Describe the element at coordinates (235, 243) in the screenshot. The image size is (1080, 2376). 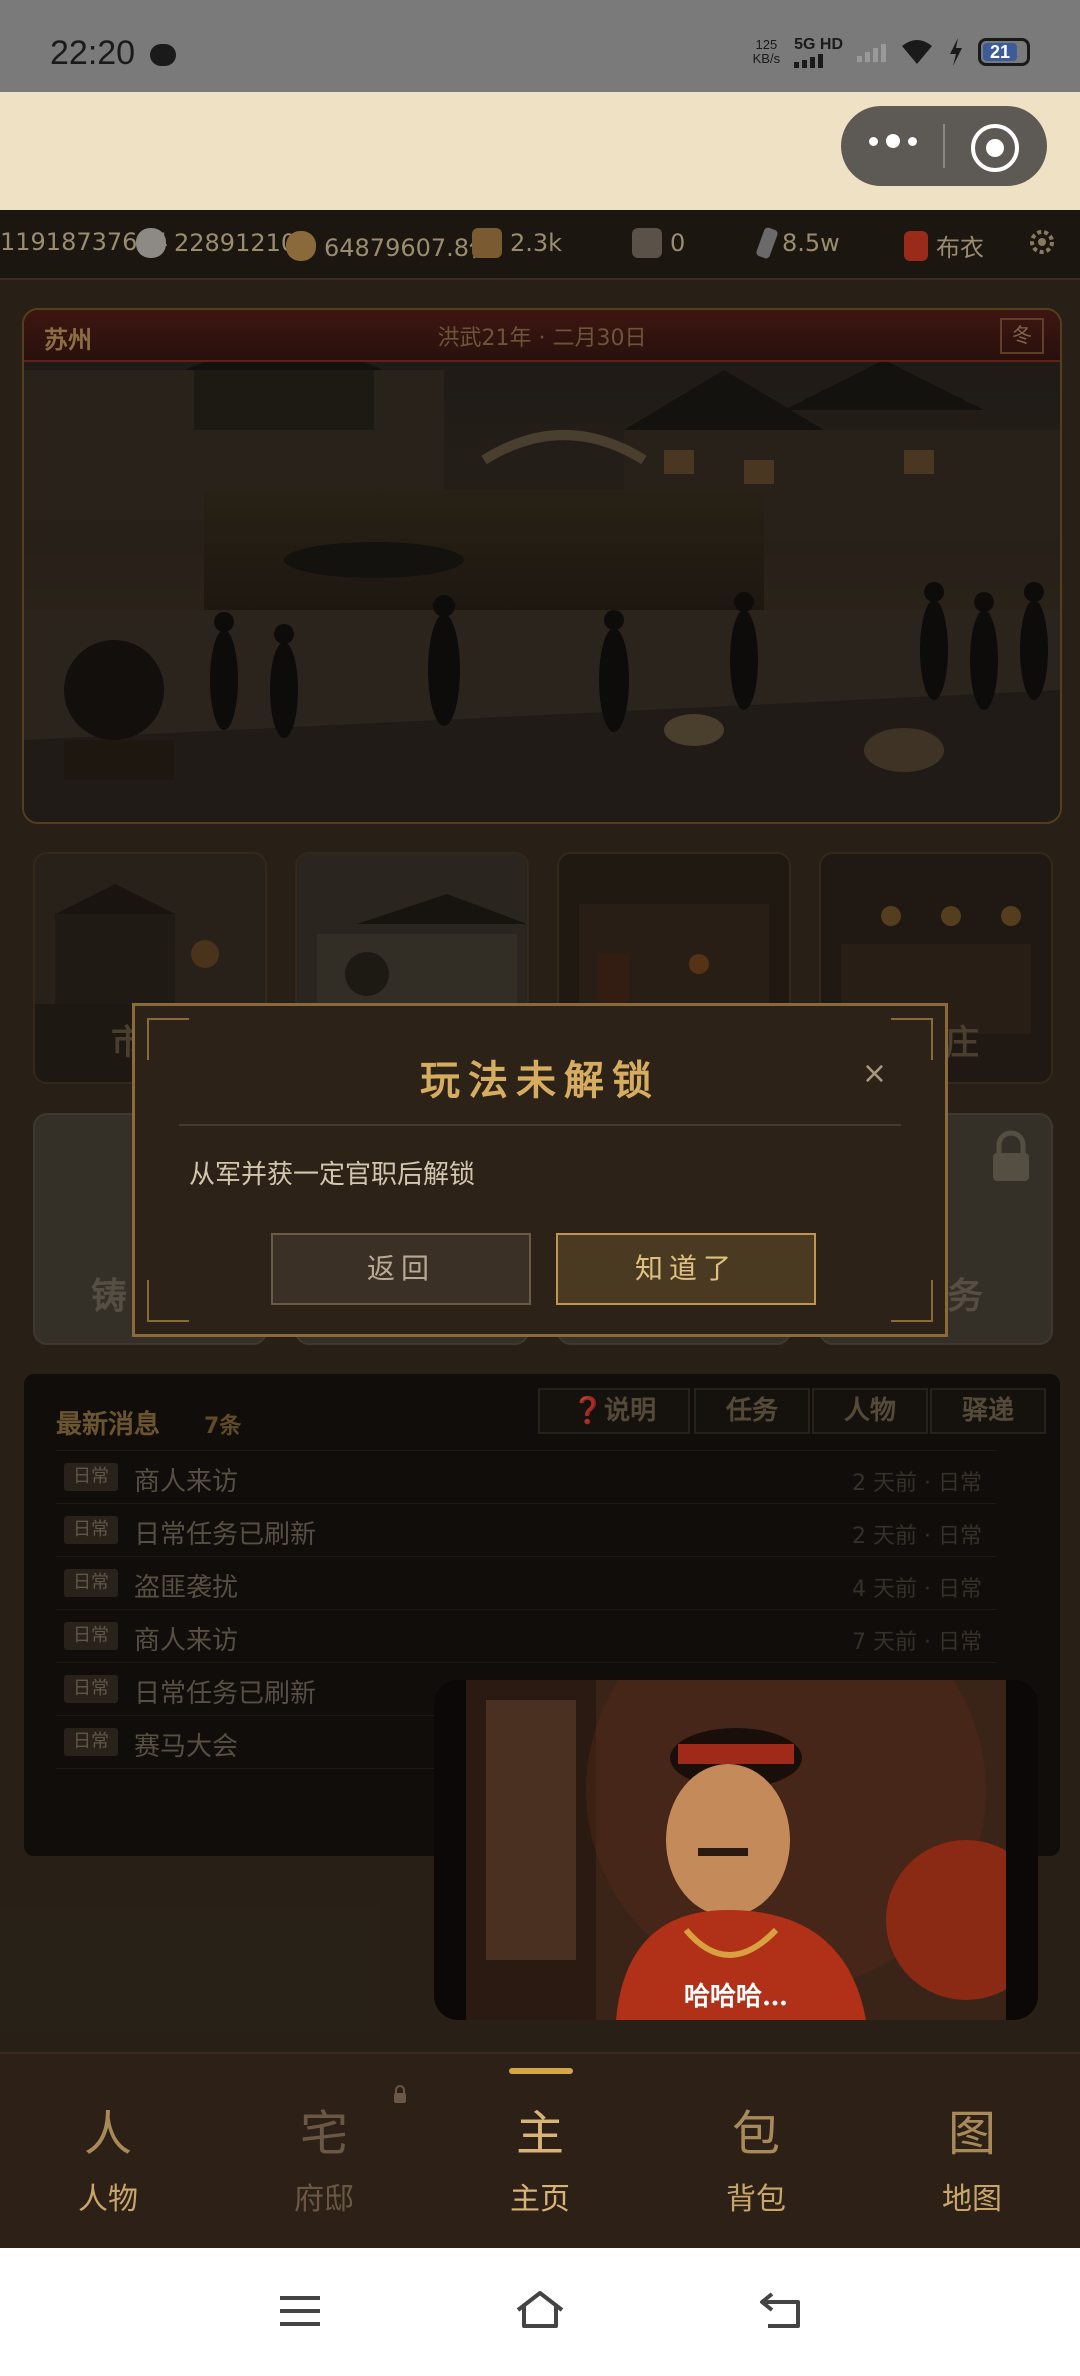
I see `resource-2-value: 22891210` at that location.